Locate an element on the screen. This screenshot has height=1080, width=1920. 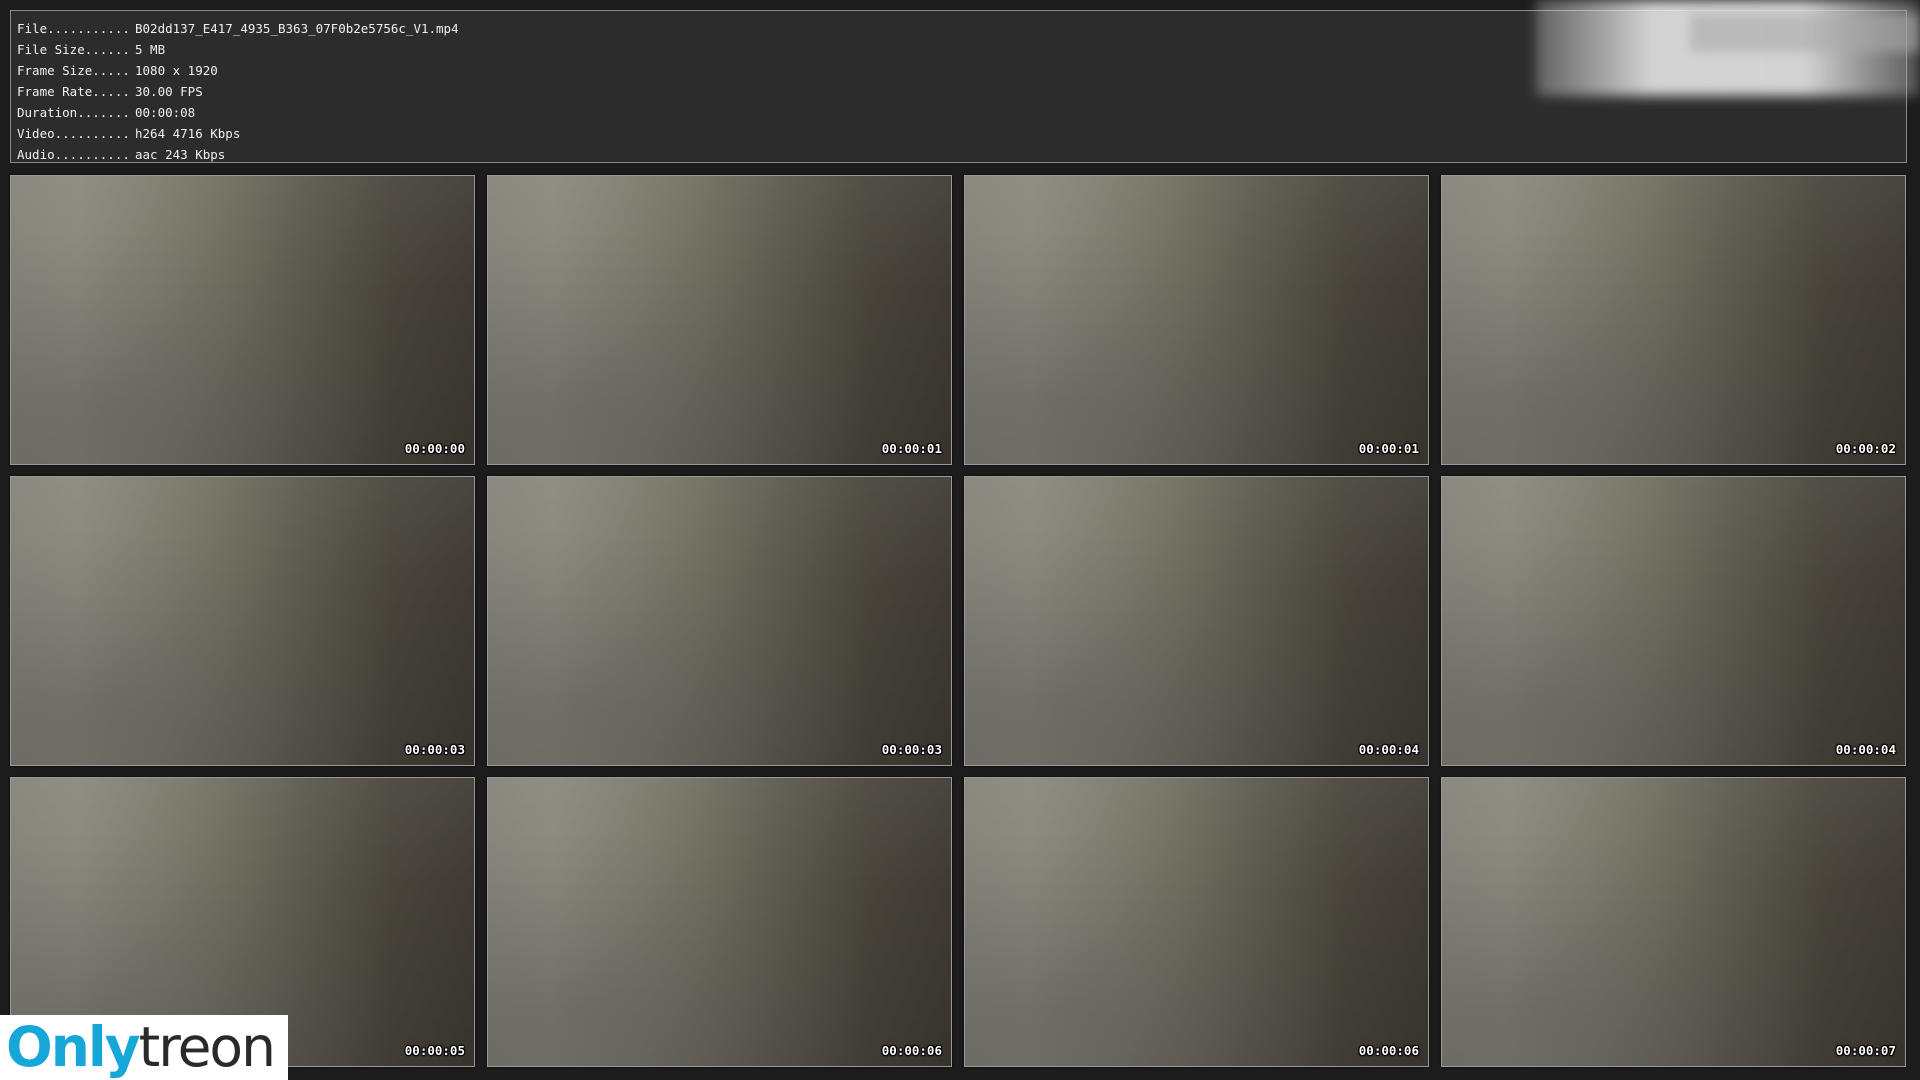
info-row-video: Video.......... h264 4716 Kbps is located at coordinates (961, 133).